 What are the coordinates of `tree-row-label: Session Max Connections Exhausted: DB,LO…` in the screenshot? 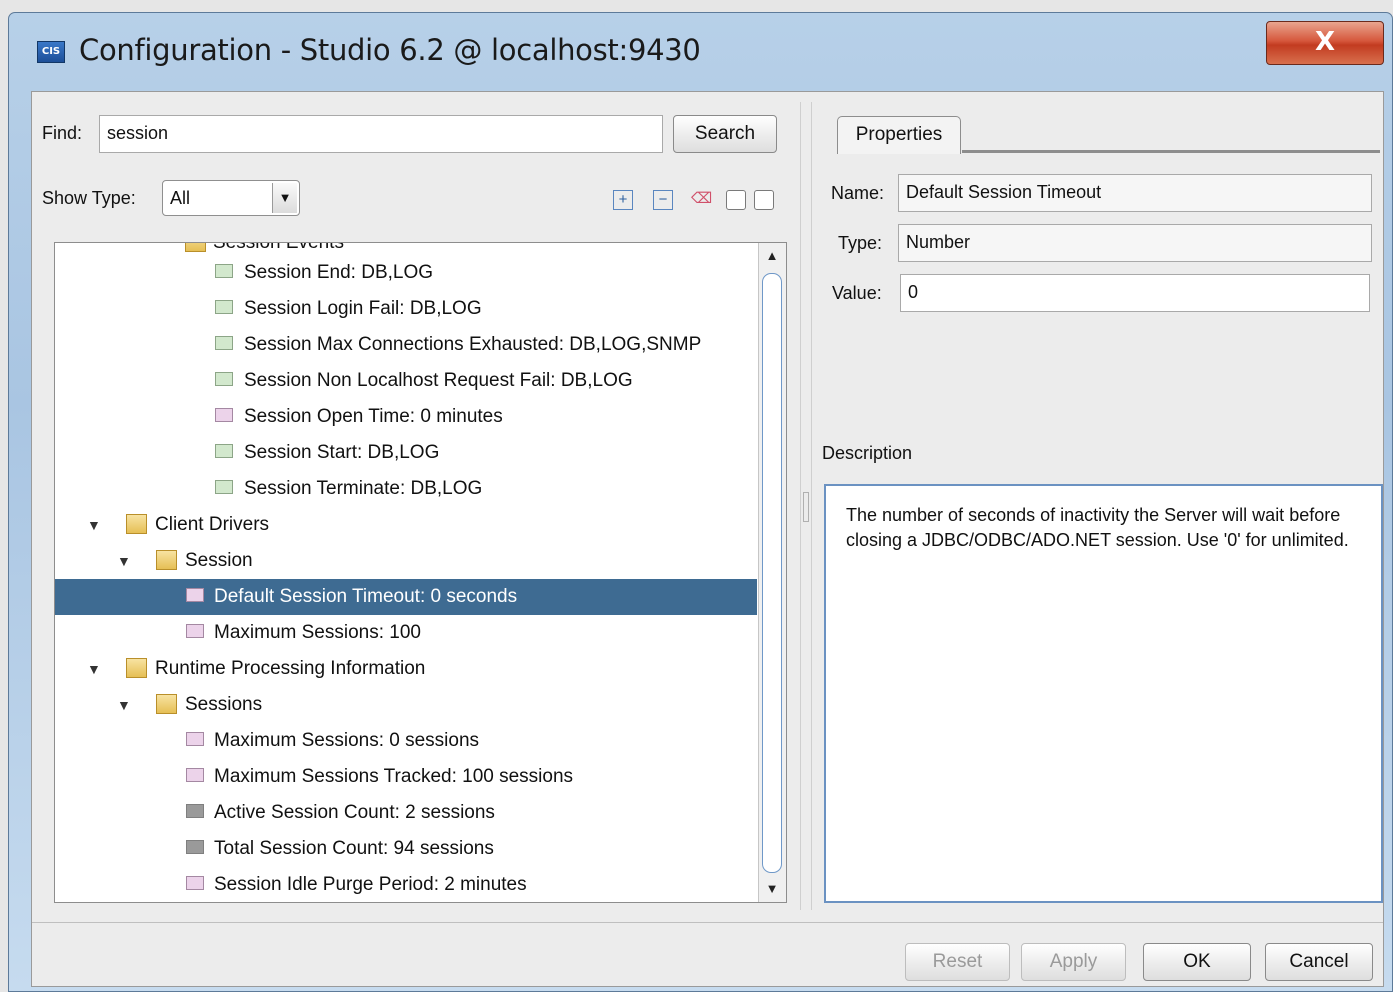 It's located at (473, 344).